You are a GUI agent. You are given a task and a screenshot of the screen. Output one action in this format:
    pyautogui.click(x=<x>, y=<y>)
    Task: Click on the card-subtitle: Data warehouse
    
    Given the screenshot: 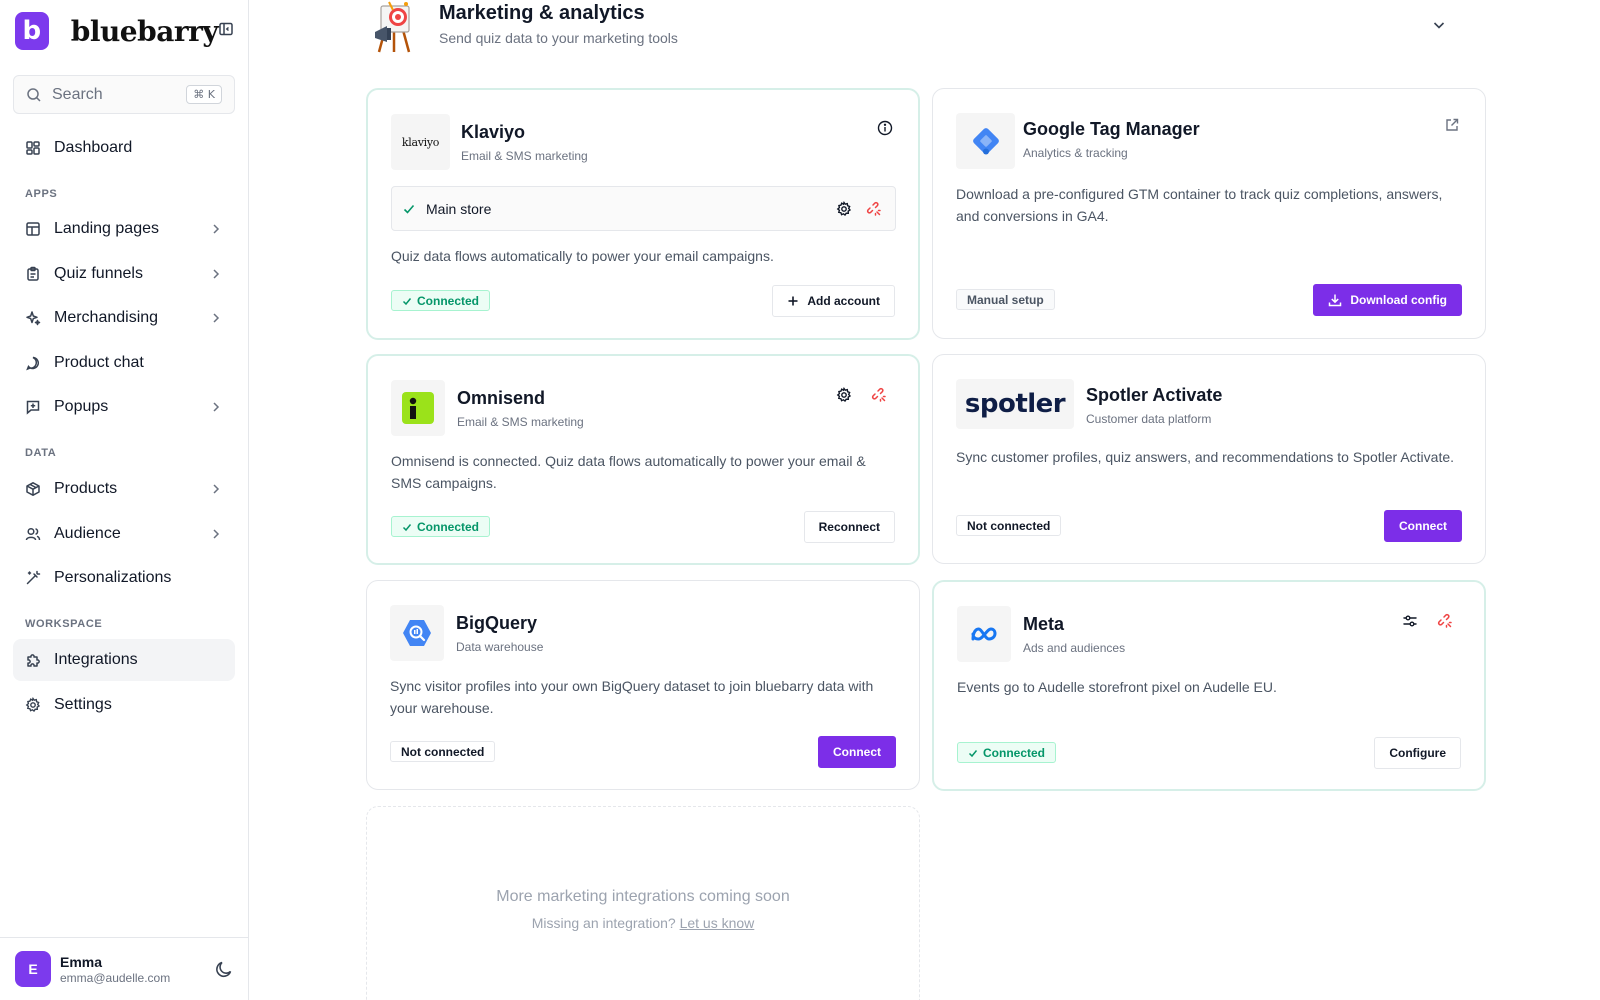 What is the action you would take?
    pyautogui.click(x=500, y=647)
    